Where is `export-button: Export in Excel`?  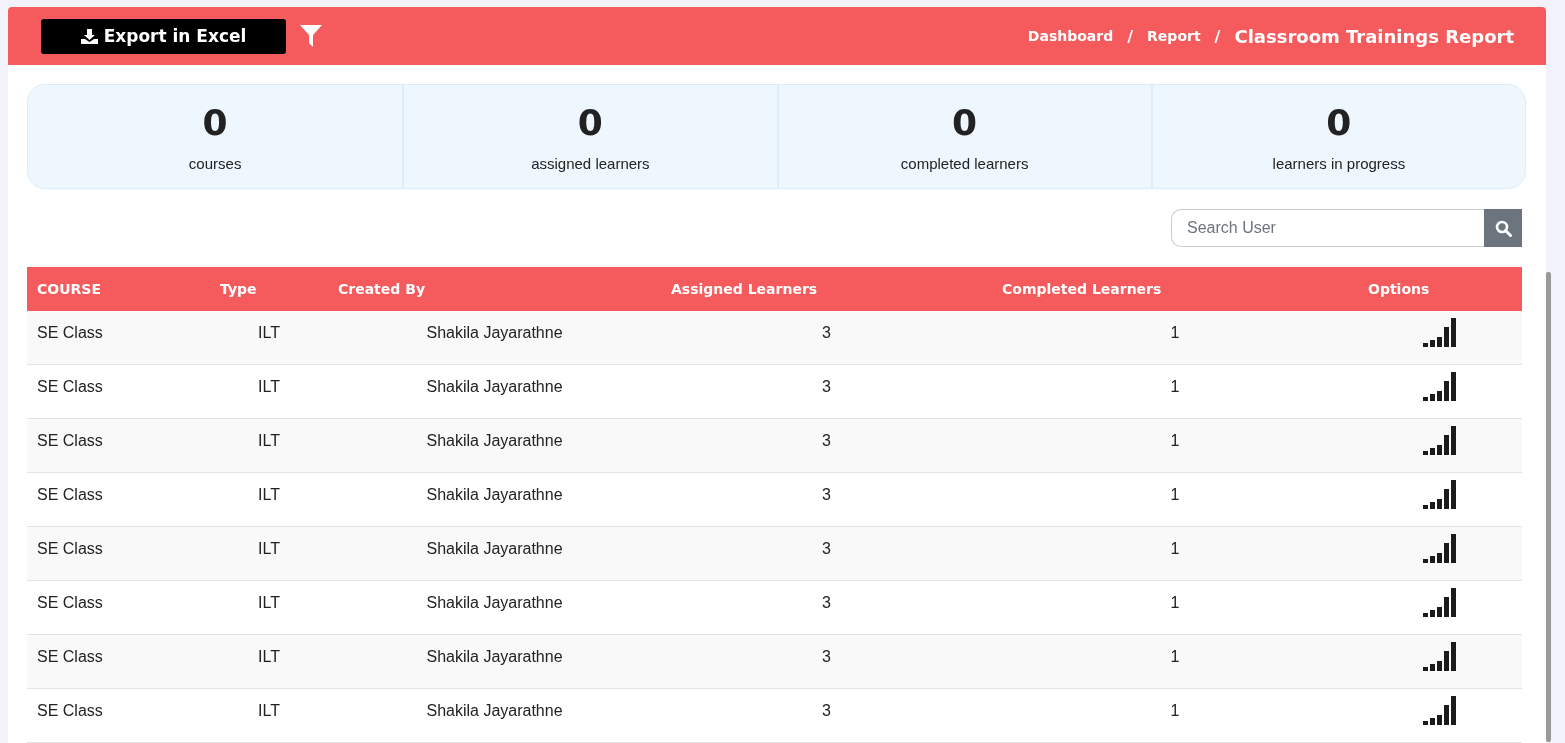
export-button: Export in Excel is located at coordinates (163, 36).